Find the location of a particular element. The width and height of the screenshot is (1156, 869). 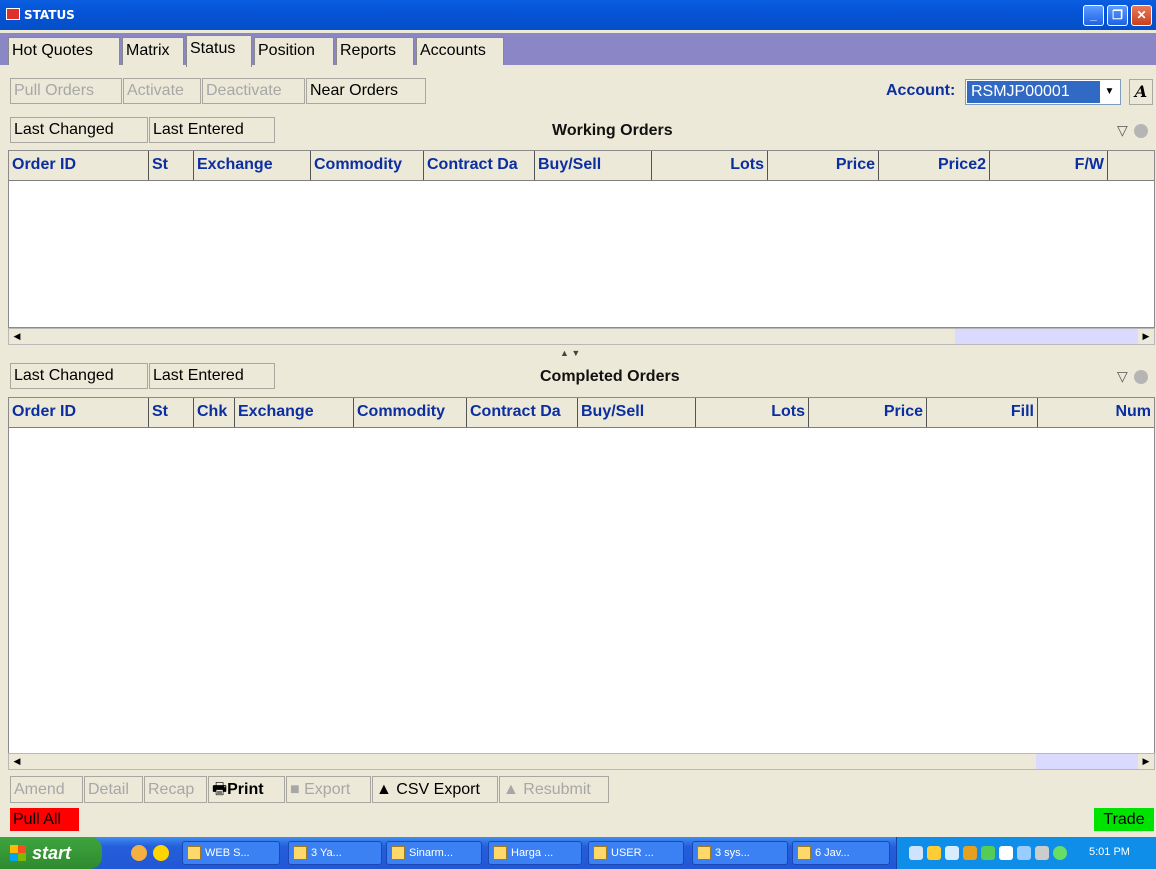

export-icon: ■ is located at coordinates (295, 789).